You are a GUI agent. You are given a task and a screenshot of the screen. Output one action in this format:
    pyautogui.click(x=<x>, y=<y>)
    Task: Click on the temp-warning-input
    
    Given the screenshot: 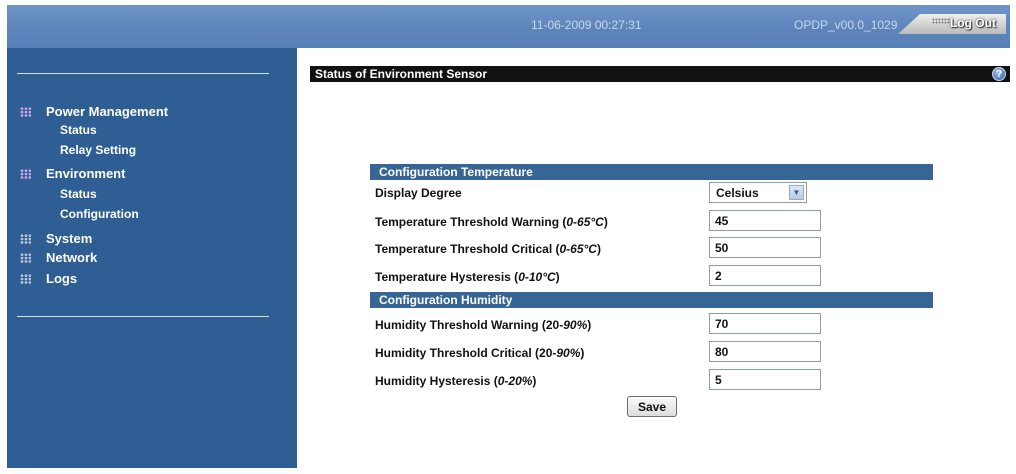 What is the action you would take?
    pyautogui.click(x=765, y=220)
    